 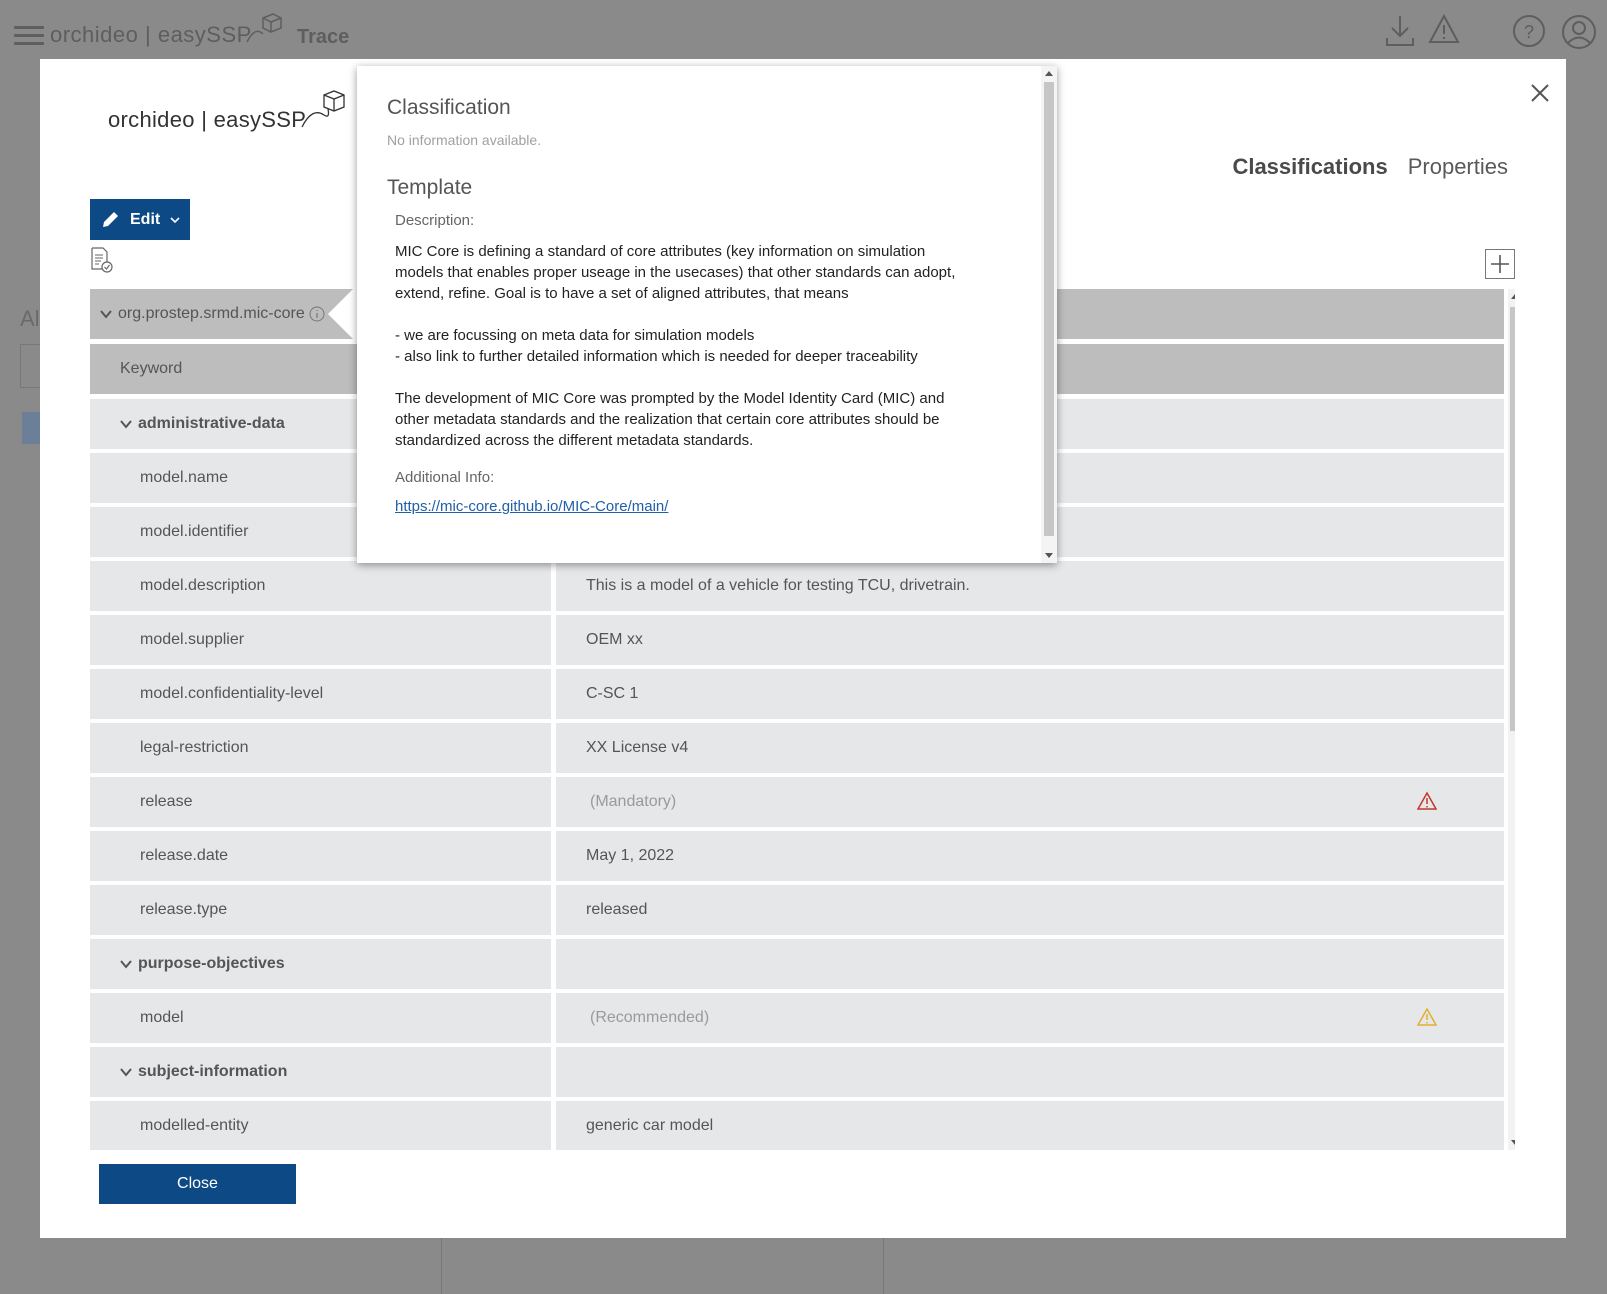 What do you see at coordinates (194, 1125) in the screenshot?
I see `keyword-label: modelled-entity` at bounding box center [194, 1125].